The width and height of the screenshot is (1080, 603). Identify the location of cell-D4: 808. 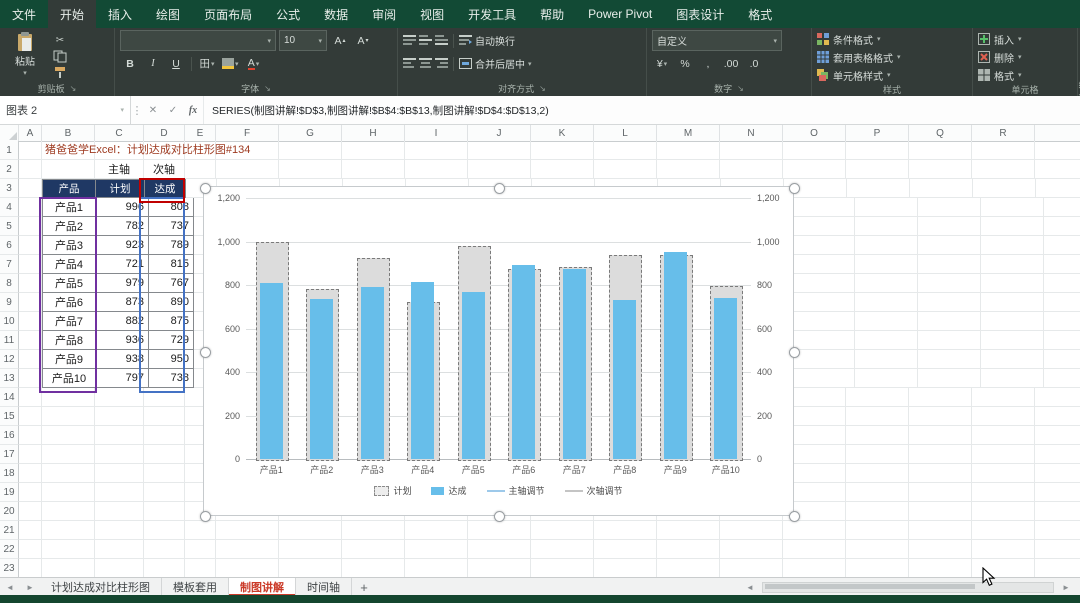
(171, 207).